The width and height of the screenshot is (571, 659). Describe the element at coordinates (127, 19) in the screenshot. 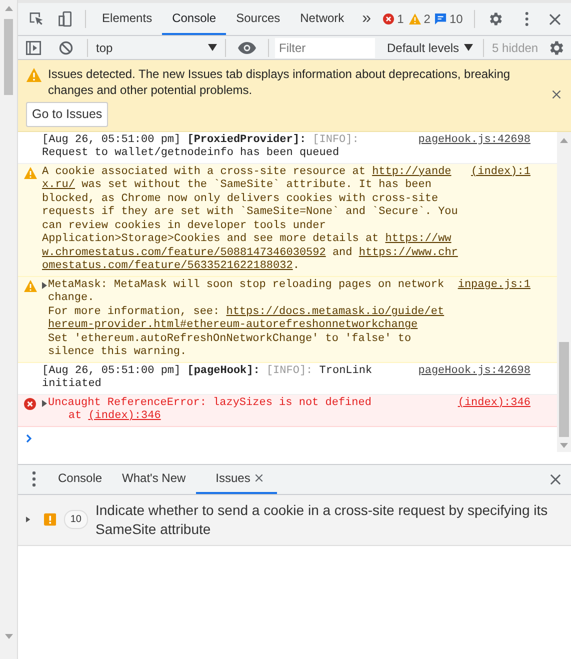

I see `panel-tab: Elements` at that location.